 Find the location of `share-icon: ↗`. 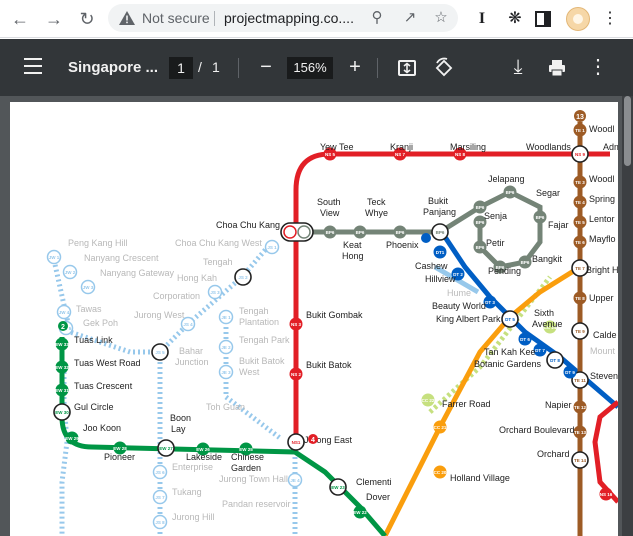

share-icon: ↗ is located at coordinates (410, 18).